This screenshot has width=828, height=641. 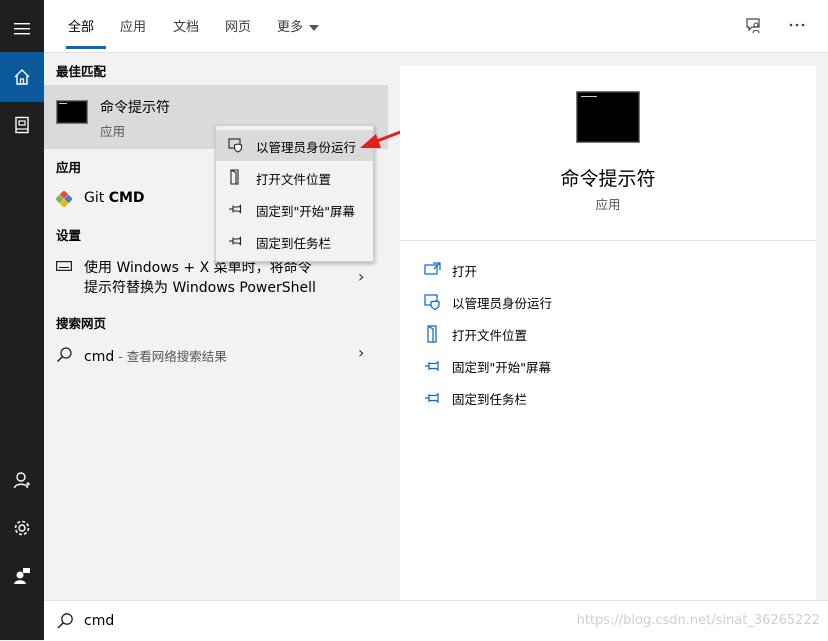 I want to click on notebook-icon, so click(x=22, y=125).